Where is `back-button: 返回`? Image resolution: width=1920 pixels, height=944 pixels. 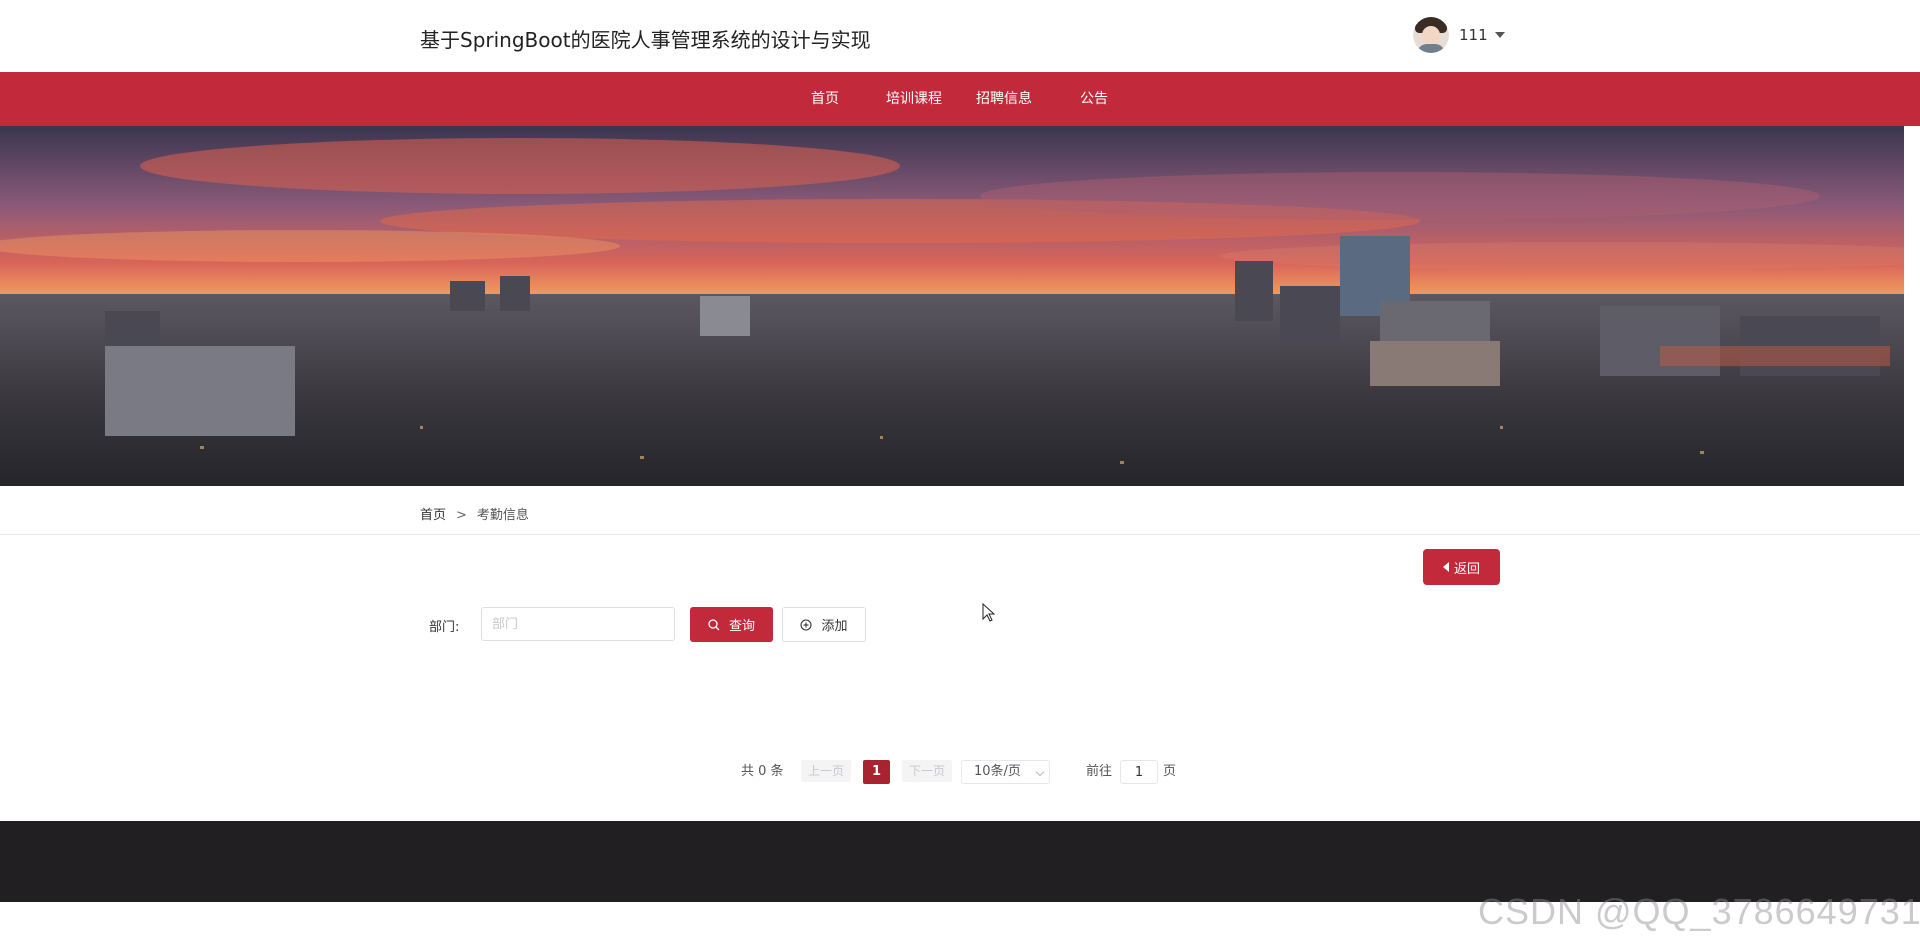
back-button: 返回 is located at coordinates (1461, 567).